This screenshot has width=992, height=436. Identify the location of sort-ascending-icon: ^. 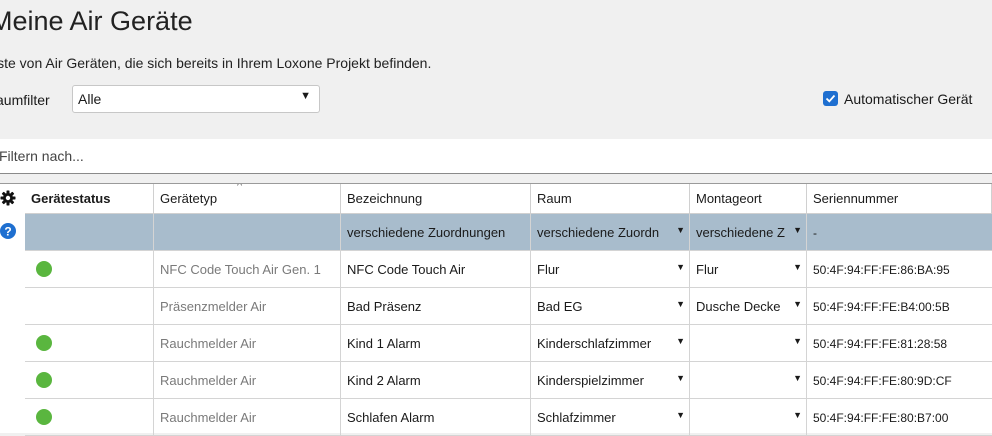
(240, 188).